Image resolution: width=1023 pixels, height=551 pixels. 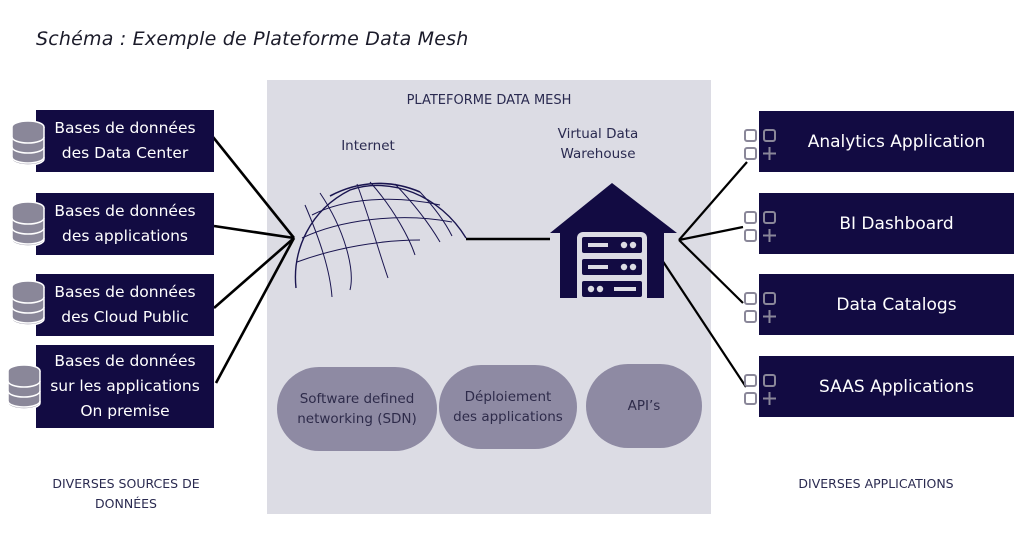 What do you see at coordinates (126, 503) in the screenshot?
I see `sources-caption-line2: DONNÉES` at bounding box center [126, 503].